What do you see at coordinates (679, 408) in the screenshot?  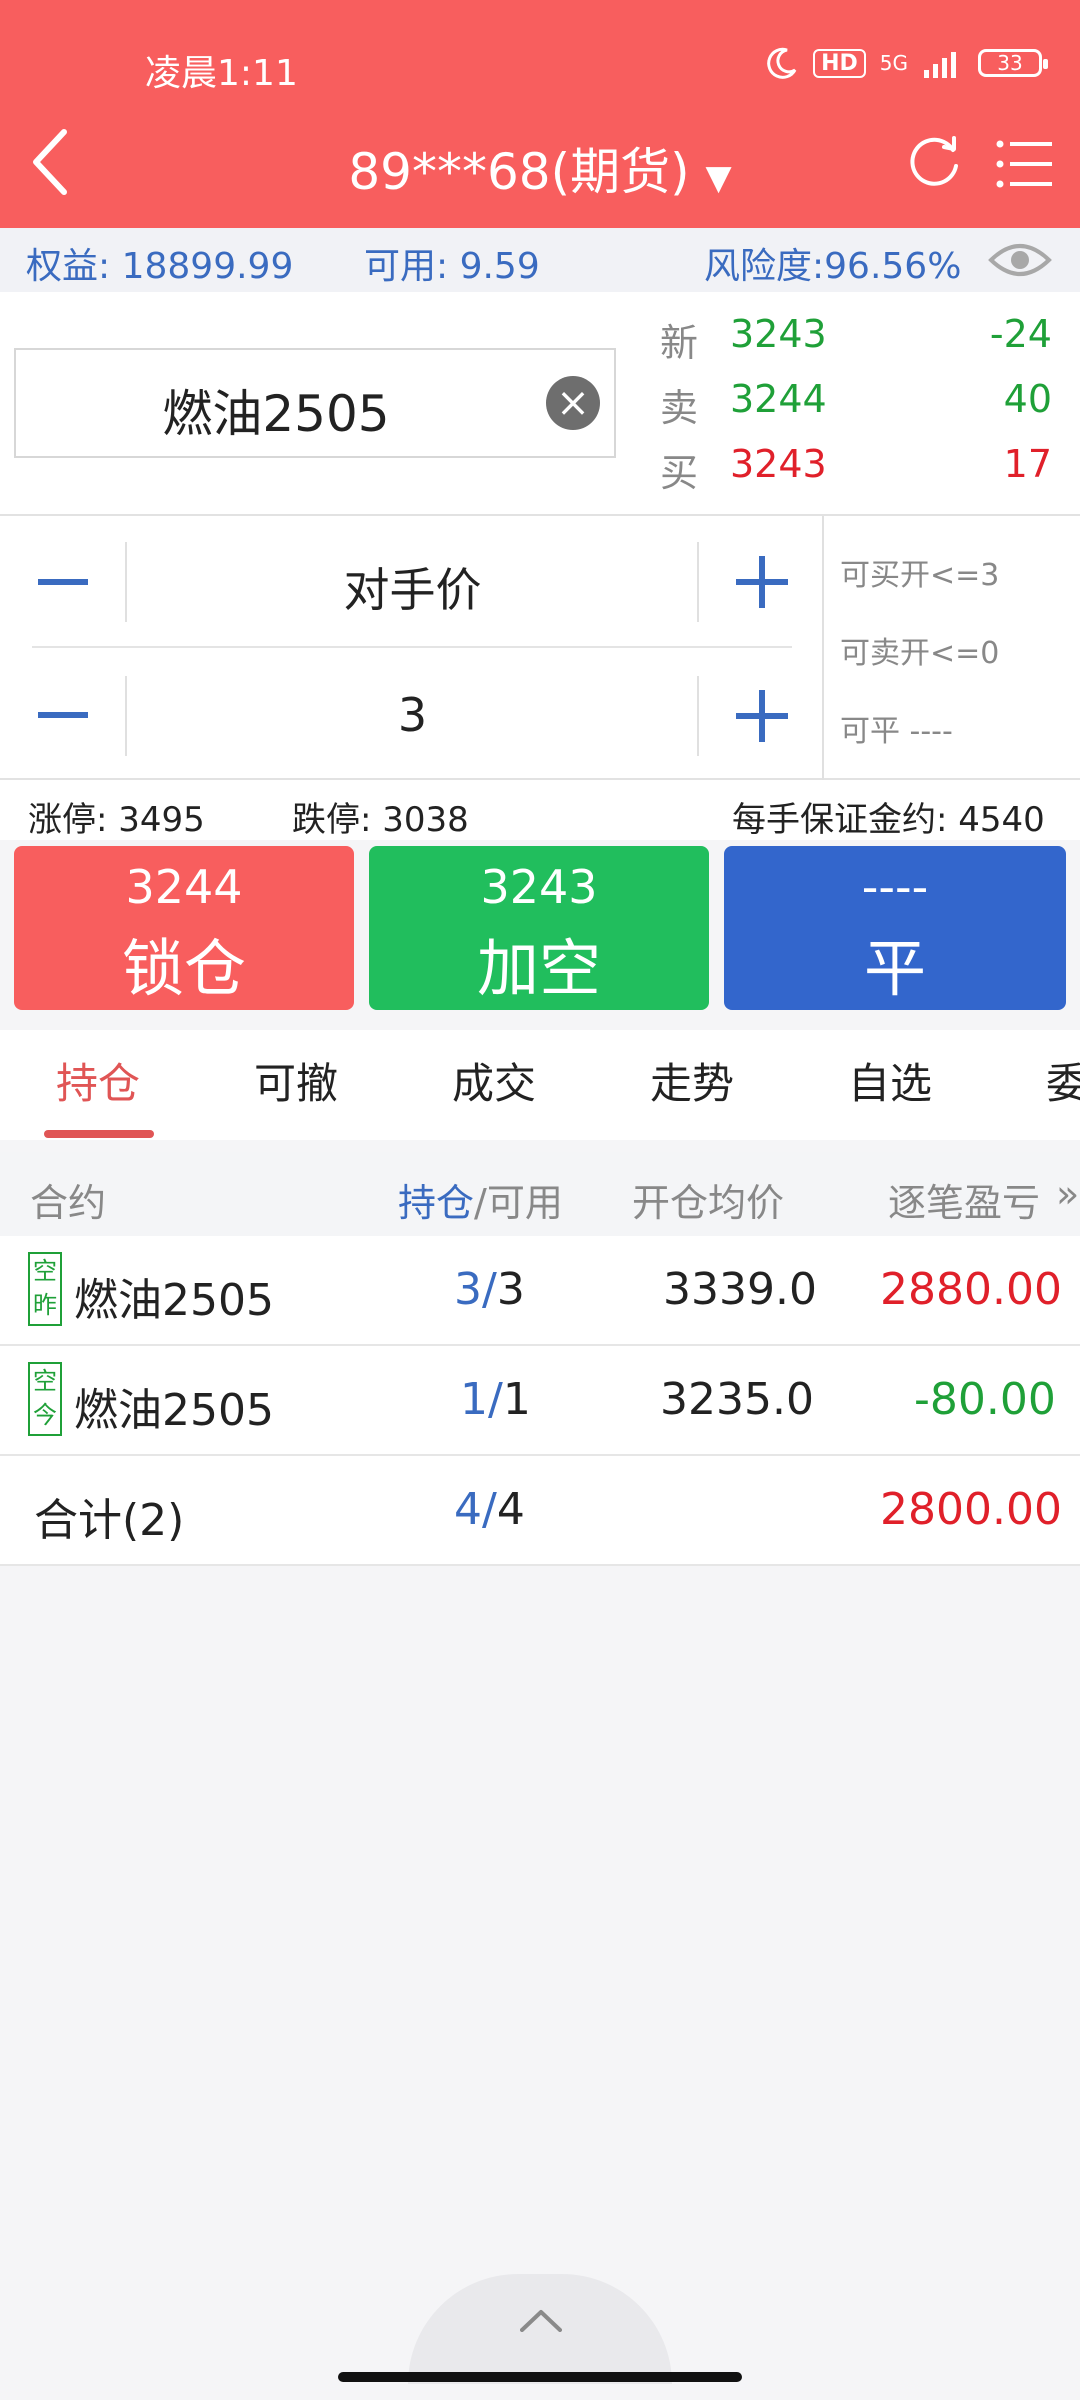 I see `quote-label: 卖` at bounding box center [679, 408].